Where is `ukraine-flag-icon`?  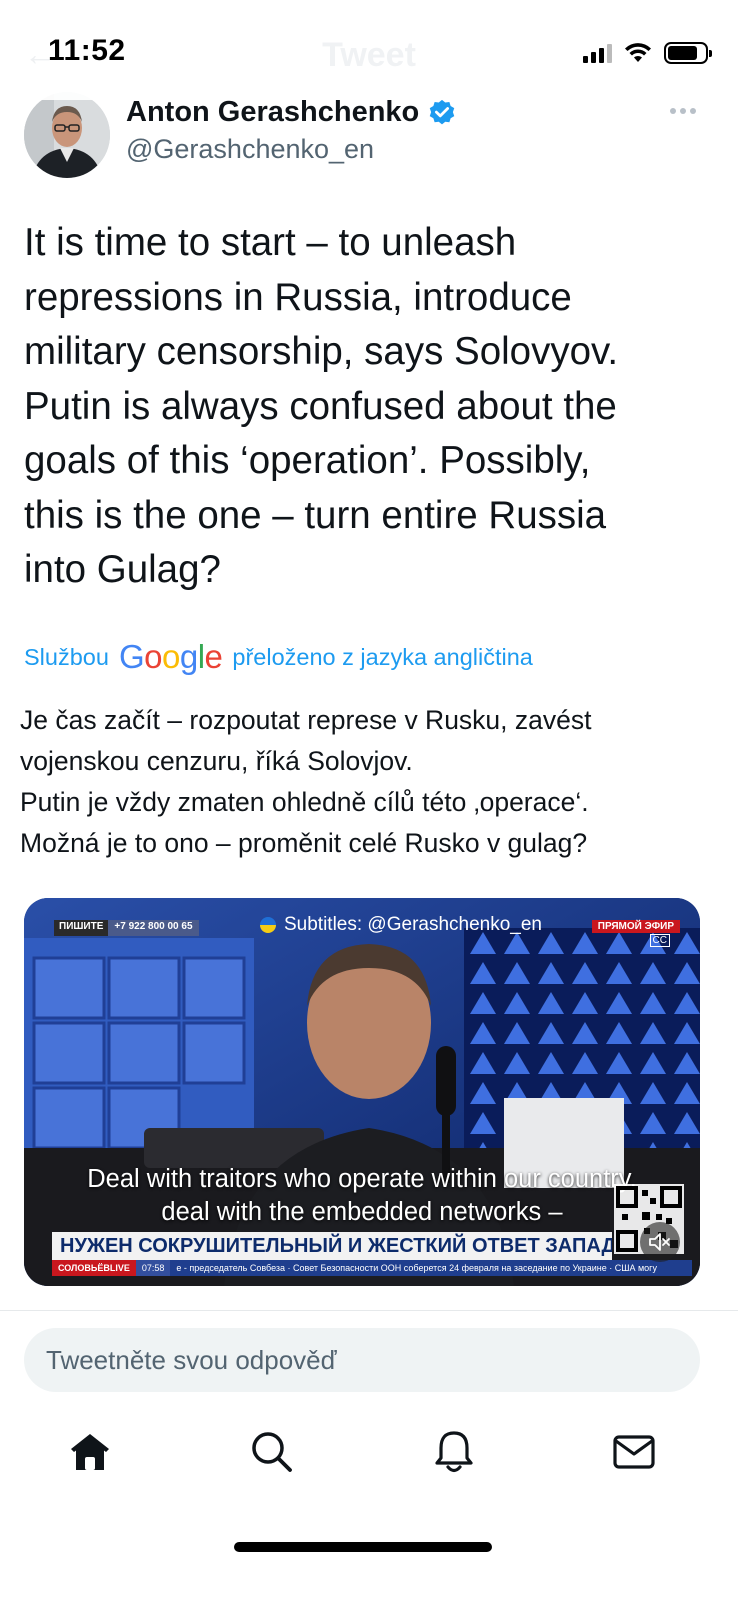
ukraine-flag-icon is located at coordinates (268, 925).